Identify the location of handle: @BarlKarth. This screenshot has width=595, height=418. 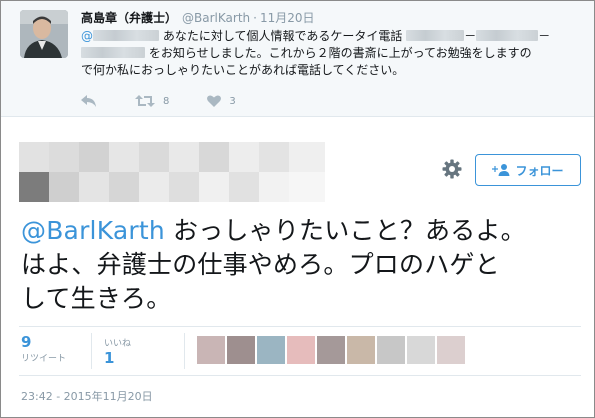
(216, 18).